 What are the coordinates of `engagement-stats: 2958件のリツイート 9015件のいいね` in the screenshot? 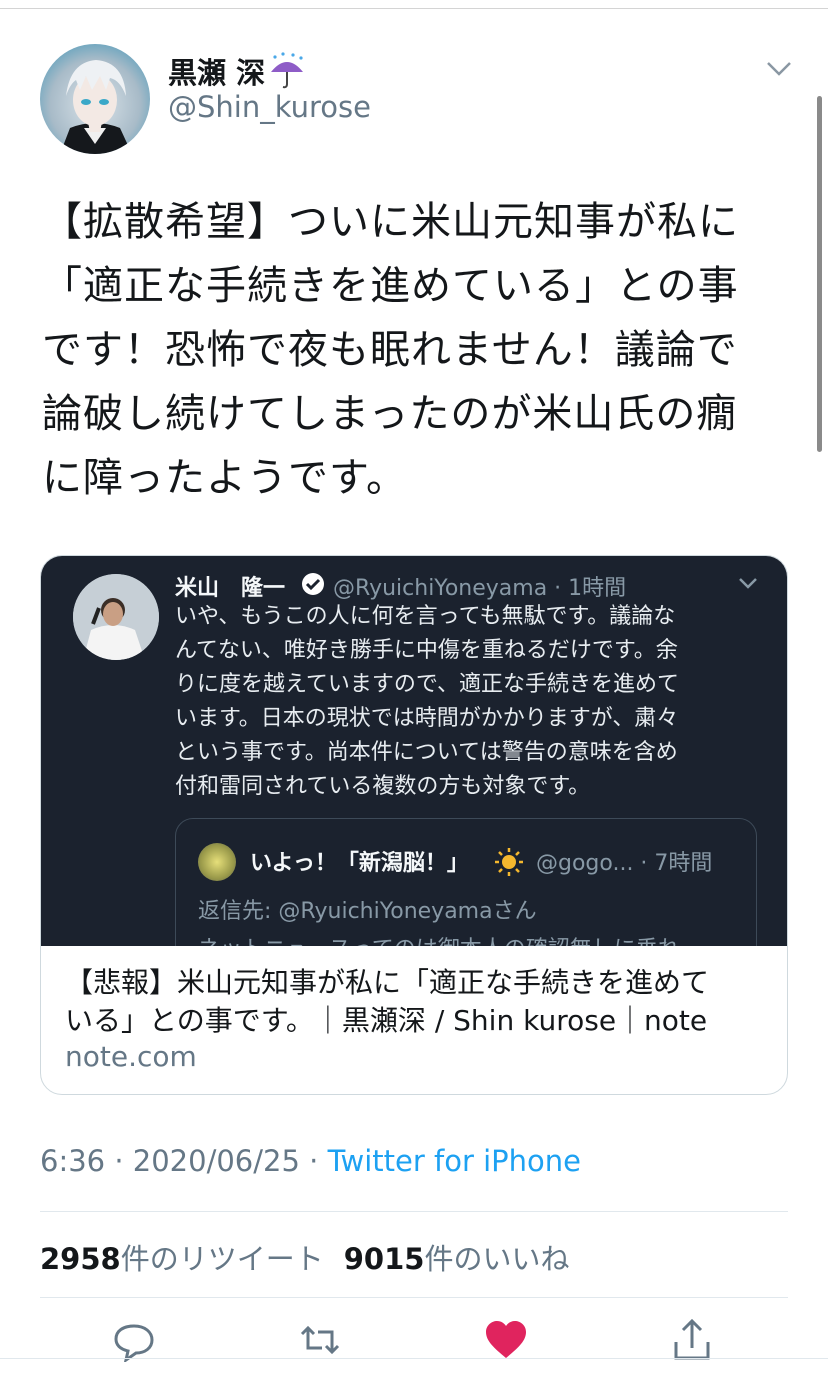 It's located at (304, 1257).